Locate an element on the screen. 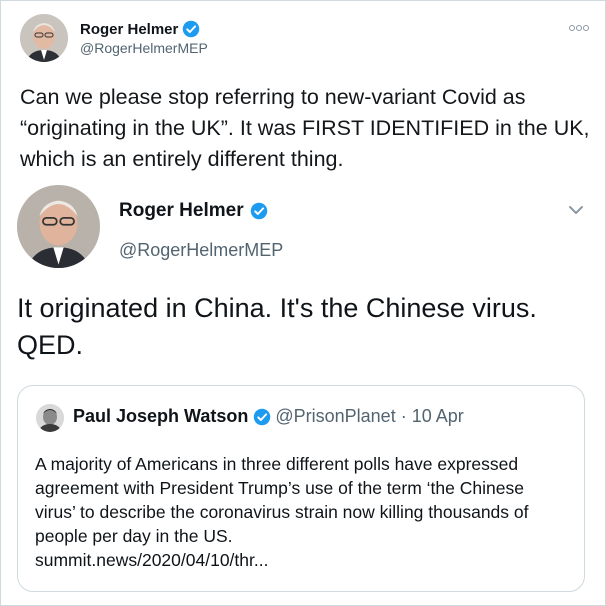 This screenshot has height=606, width=606. embedded-author-name: Roger Helmer is located at coordinates (181, 211).